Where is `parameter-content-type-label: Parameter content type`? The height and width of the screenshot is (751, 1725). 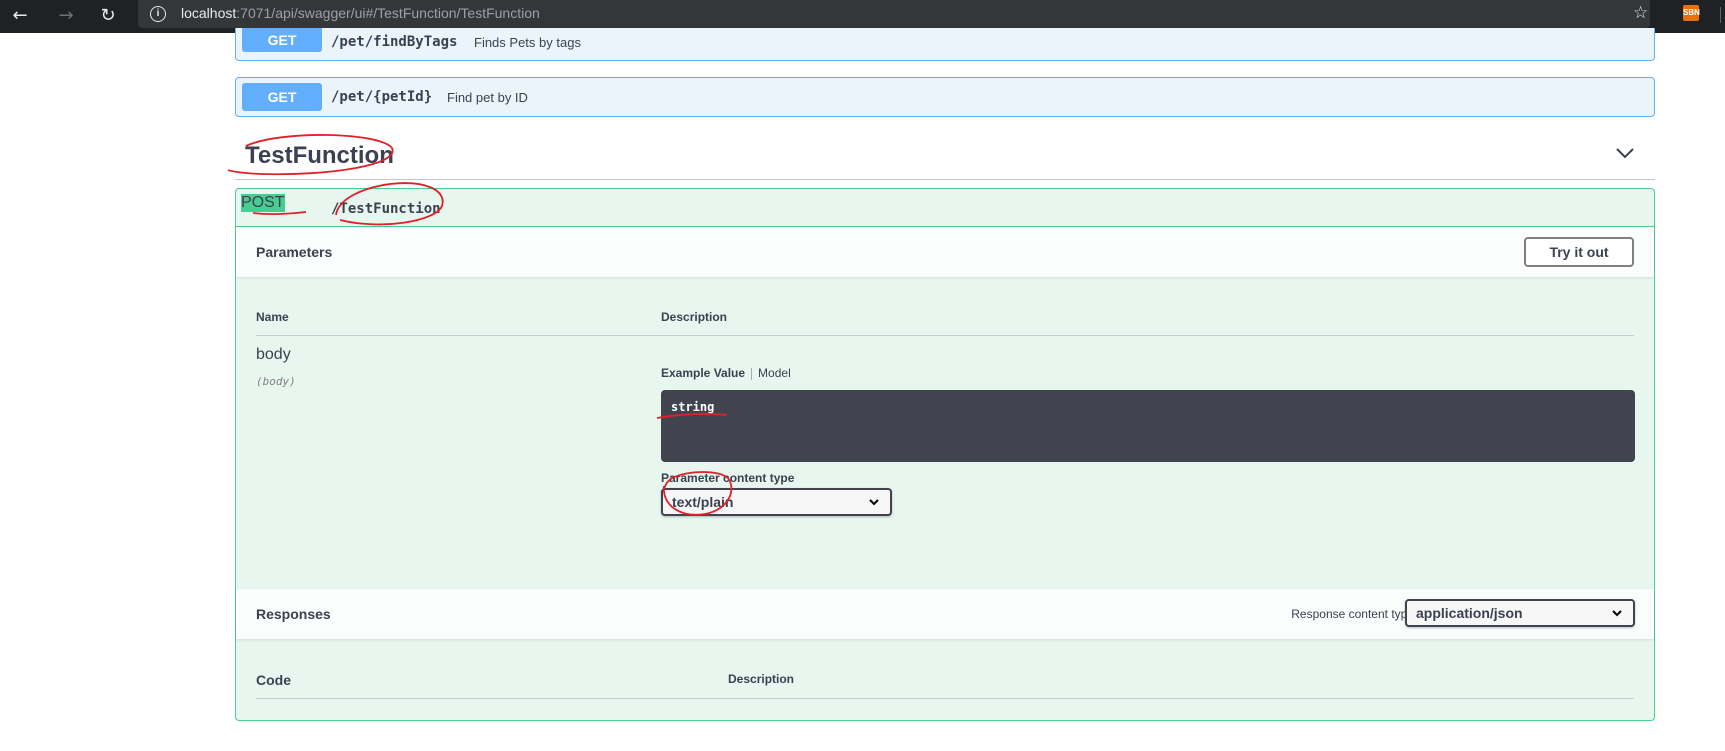
parameter-content-type-label: Parameter content type is located at coordinates (728, 478).